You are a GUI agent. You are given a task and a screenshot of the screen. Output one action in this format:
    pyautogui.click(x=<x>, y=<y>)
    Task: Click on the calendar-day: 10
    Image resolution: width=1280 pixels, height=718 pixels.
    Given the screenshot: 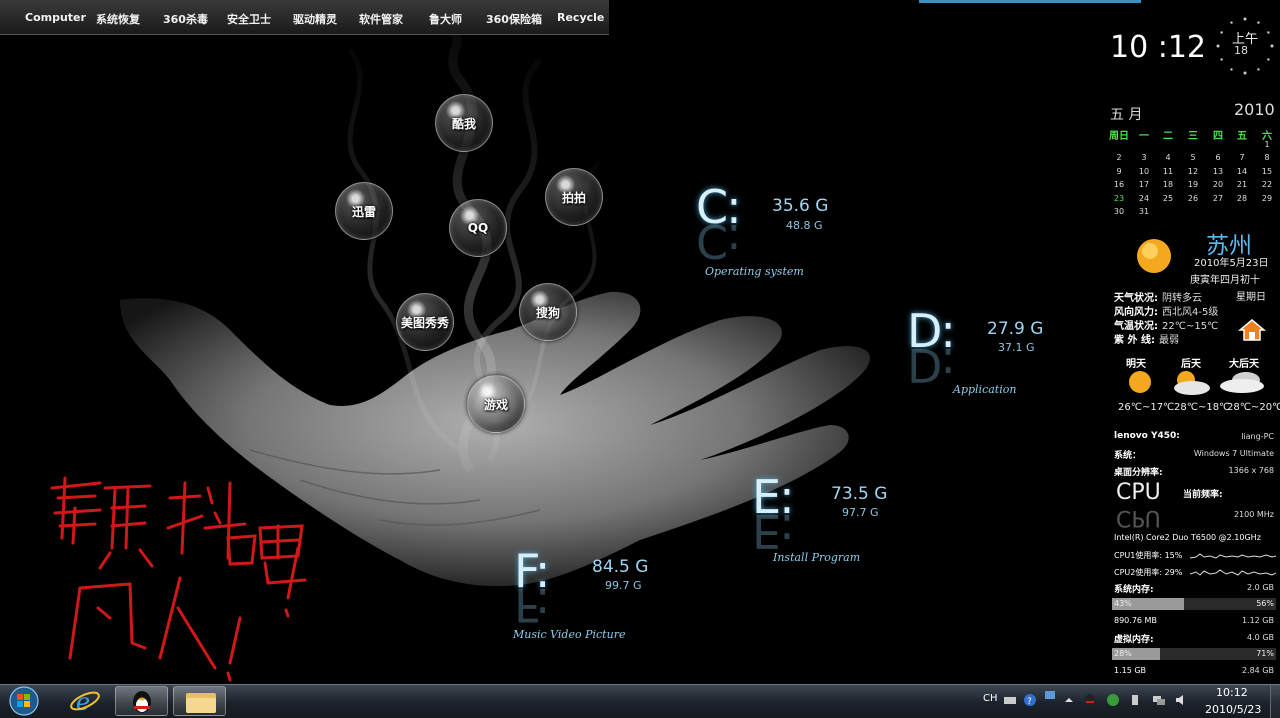 What is the action you would take?
    pyautogui.click(x=1144, y=171)
    